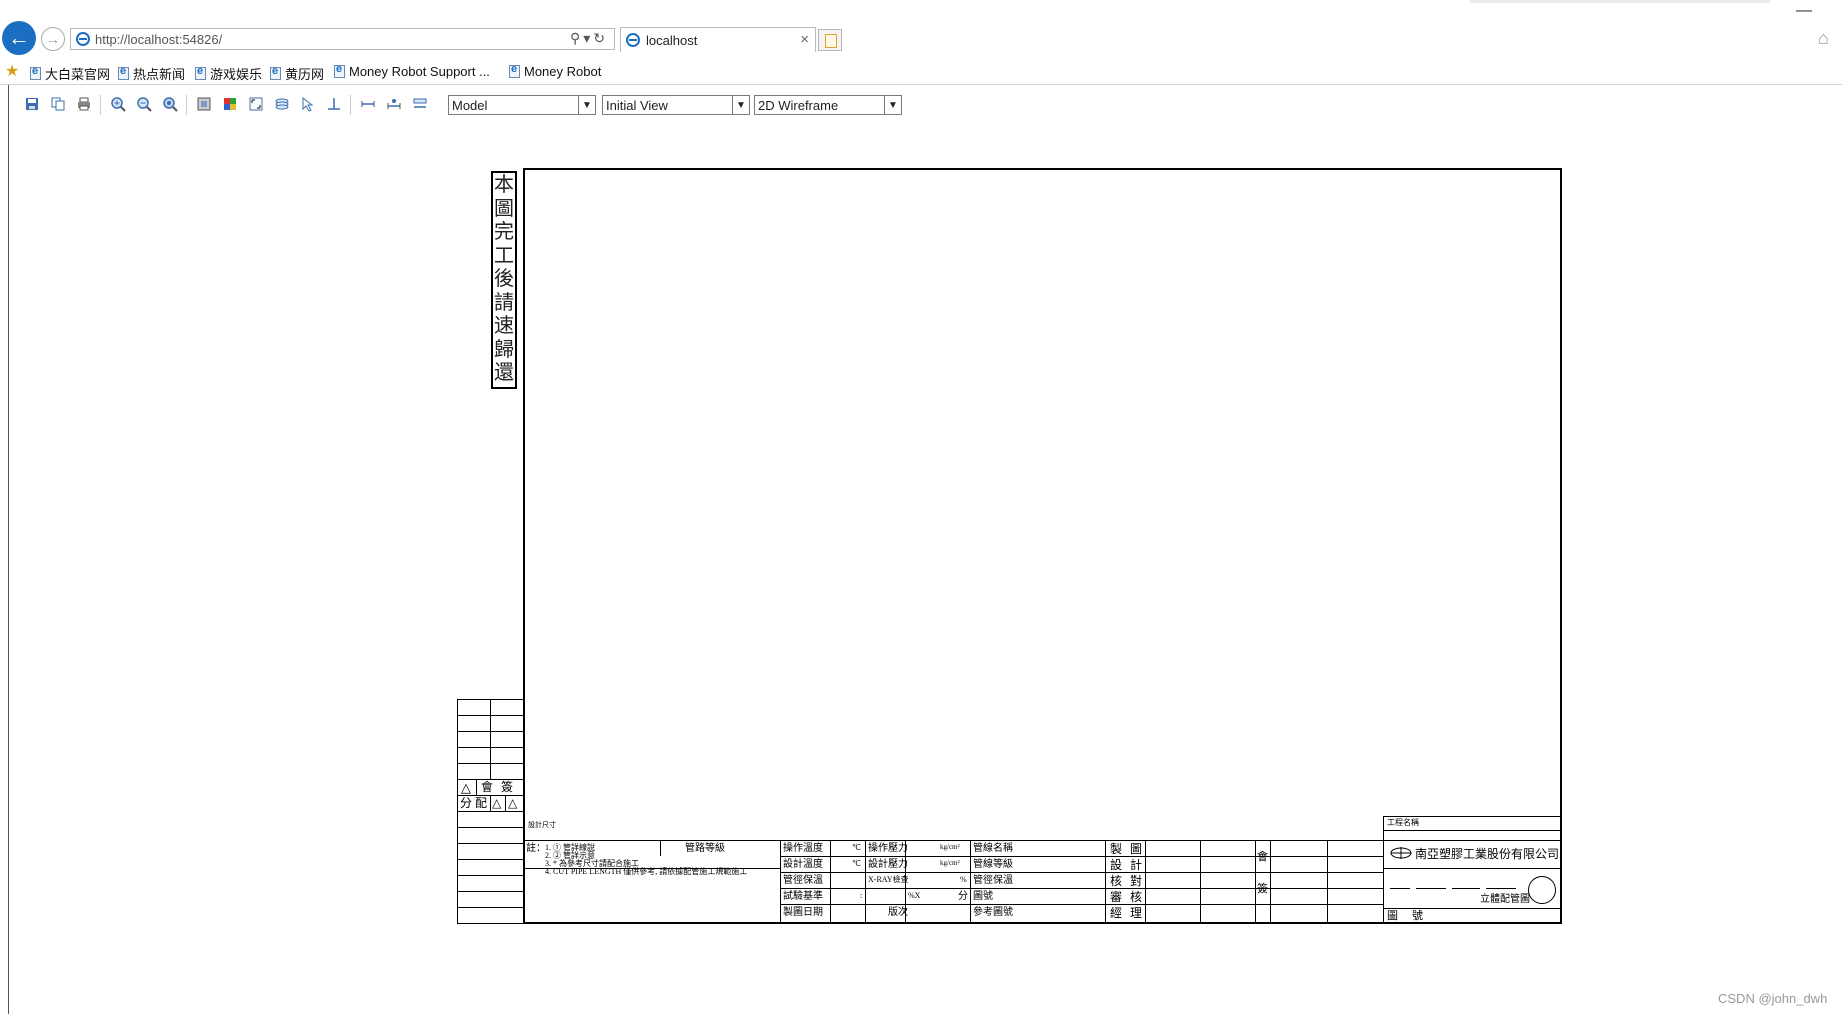 The width and height of the screenshot is (1842, 1014). I want to click on save-icon, so click(32, 104).